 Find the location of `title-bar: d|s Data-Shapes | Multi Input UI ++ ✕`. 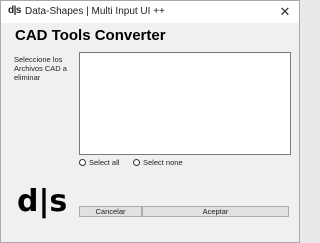

title-bar: d|s Data-Shapes | Multi Input UI ++ ✕ is located at coordinates (150, 12).